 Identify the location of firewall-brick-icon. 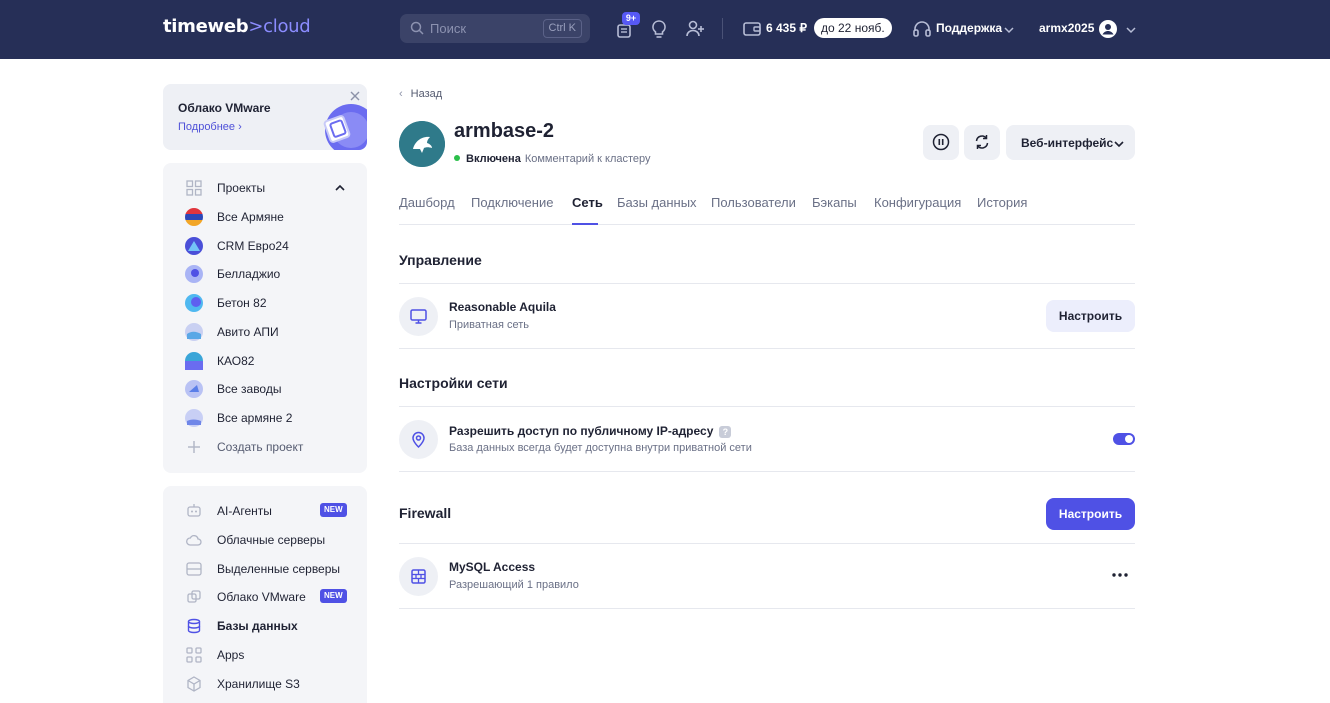
(418, 576).